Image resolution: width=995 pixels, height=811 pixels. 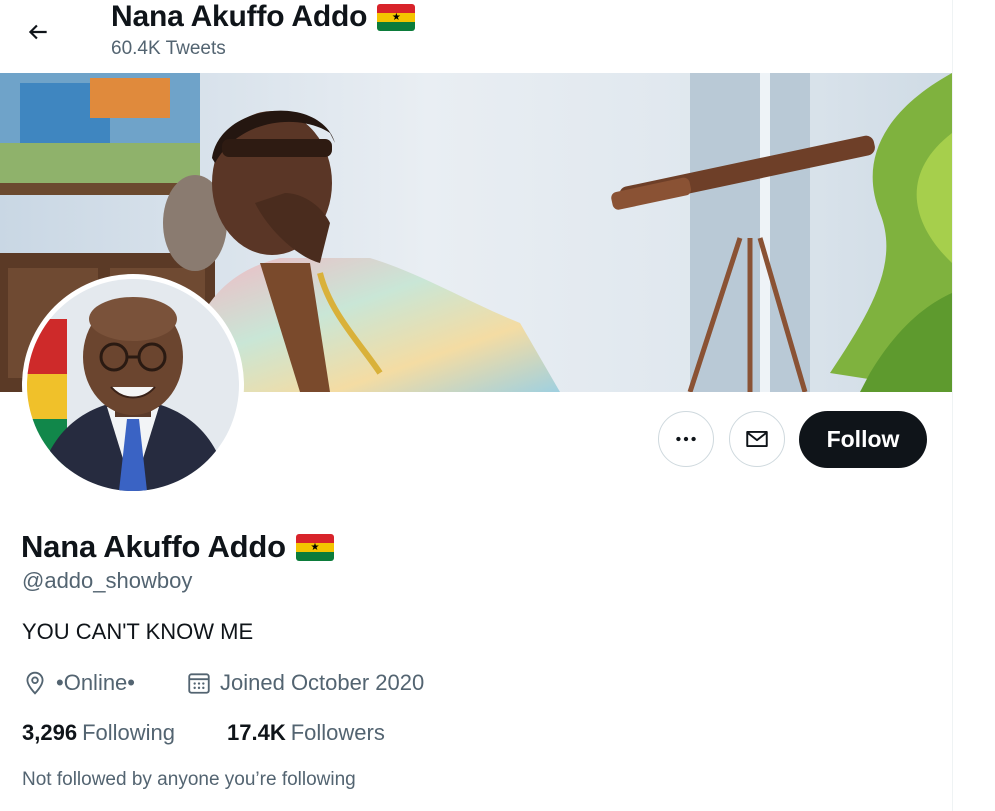 I want to click on profile-display-name: Nana Akuffo Addo, so click(x=153, y=546).